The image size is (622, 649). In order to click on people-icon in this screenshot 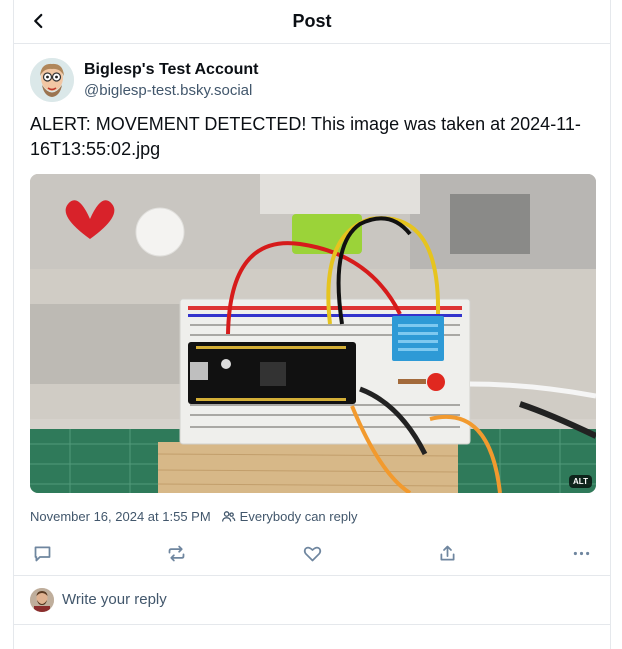, I will do `click(228, 516)`.